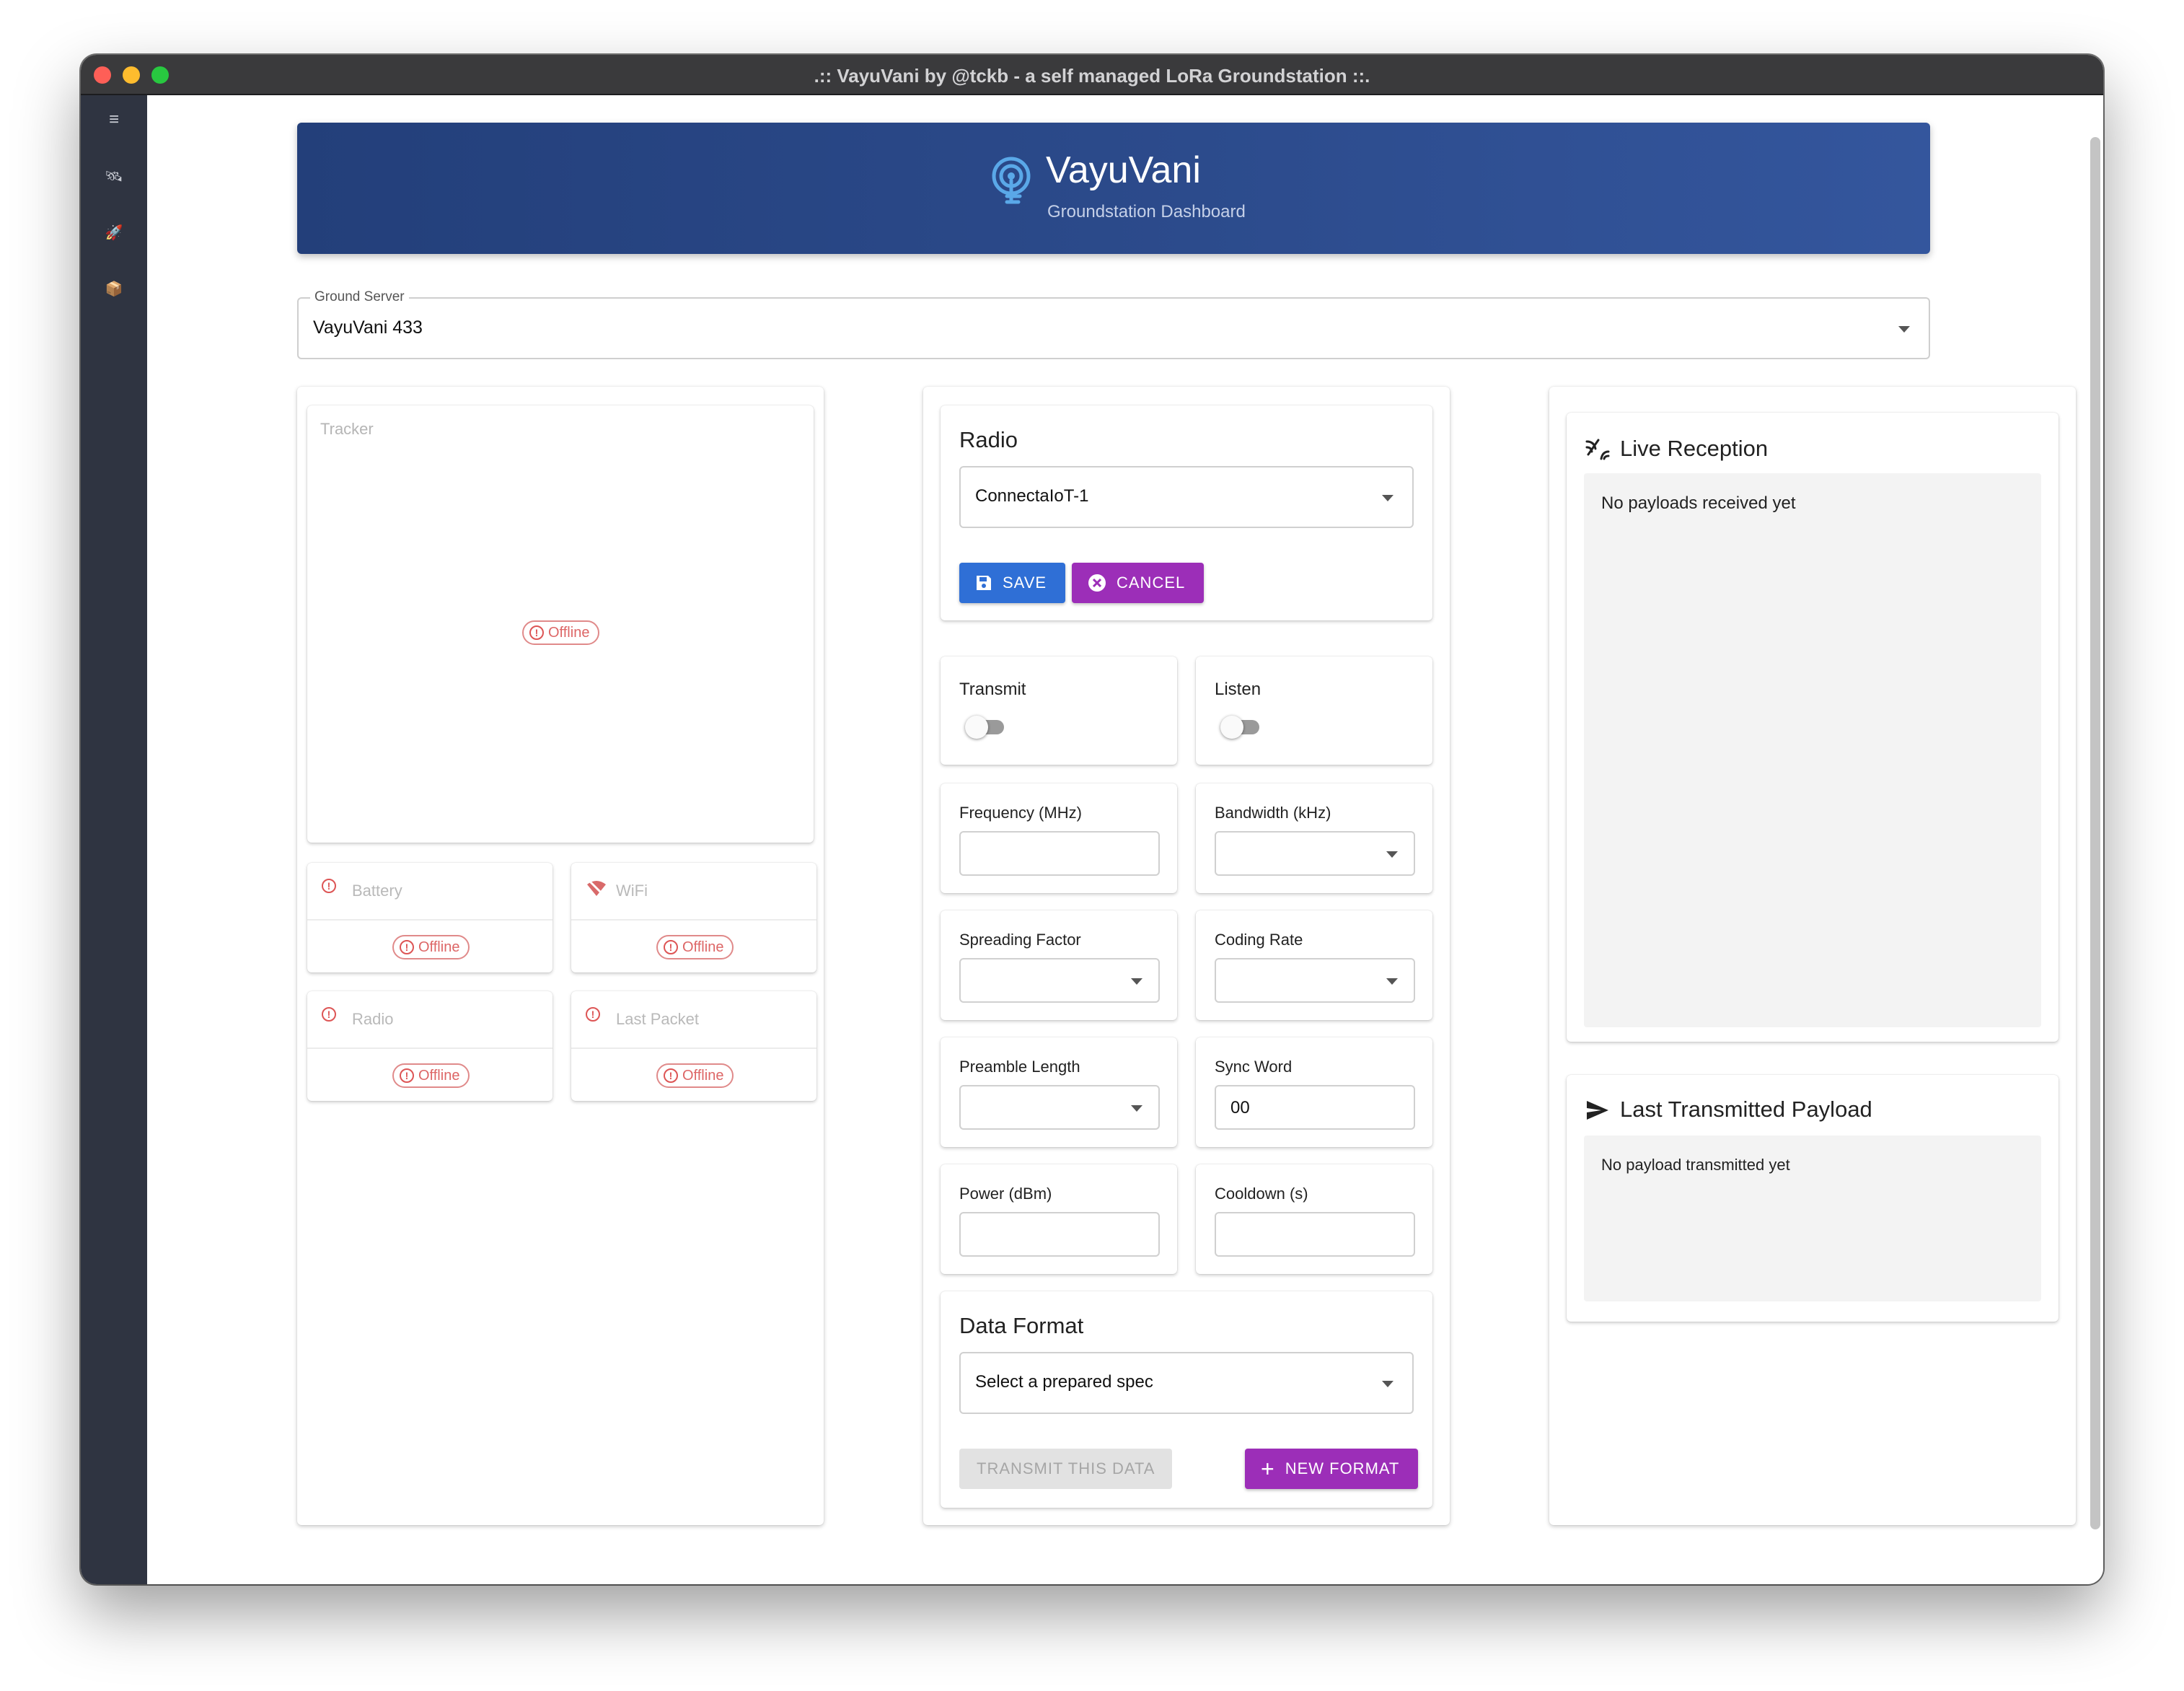 The image size is (2184, 1691). I want to click on wifi-off-icon, so click(596, 888).